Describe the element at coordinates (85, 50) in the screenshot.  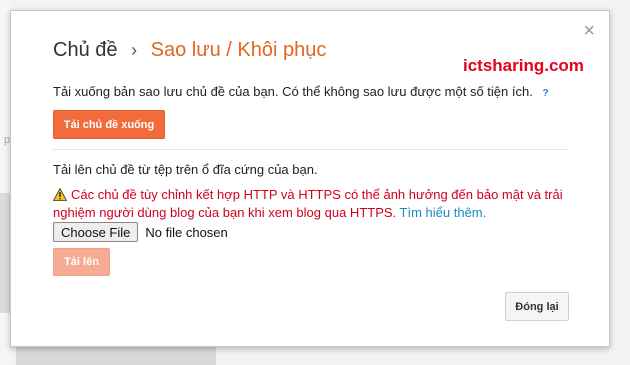
I see `breadcrumb-parent: Chủ đề` at that location.